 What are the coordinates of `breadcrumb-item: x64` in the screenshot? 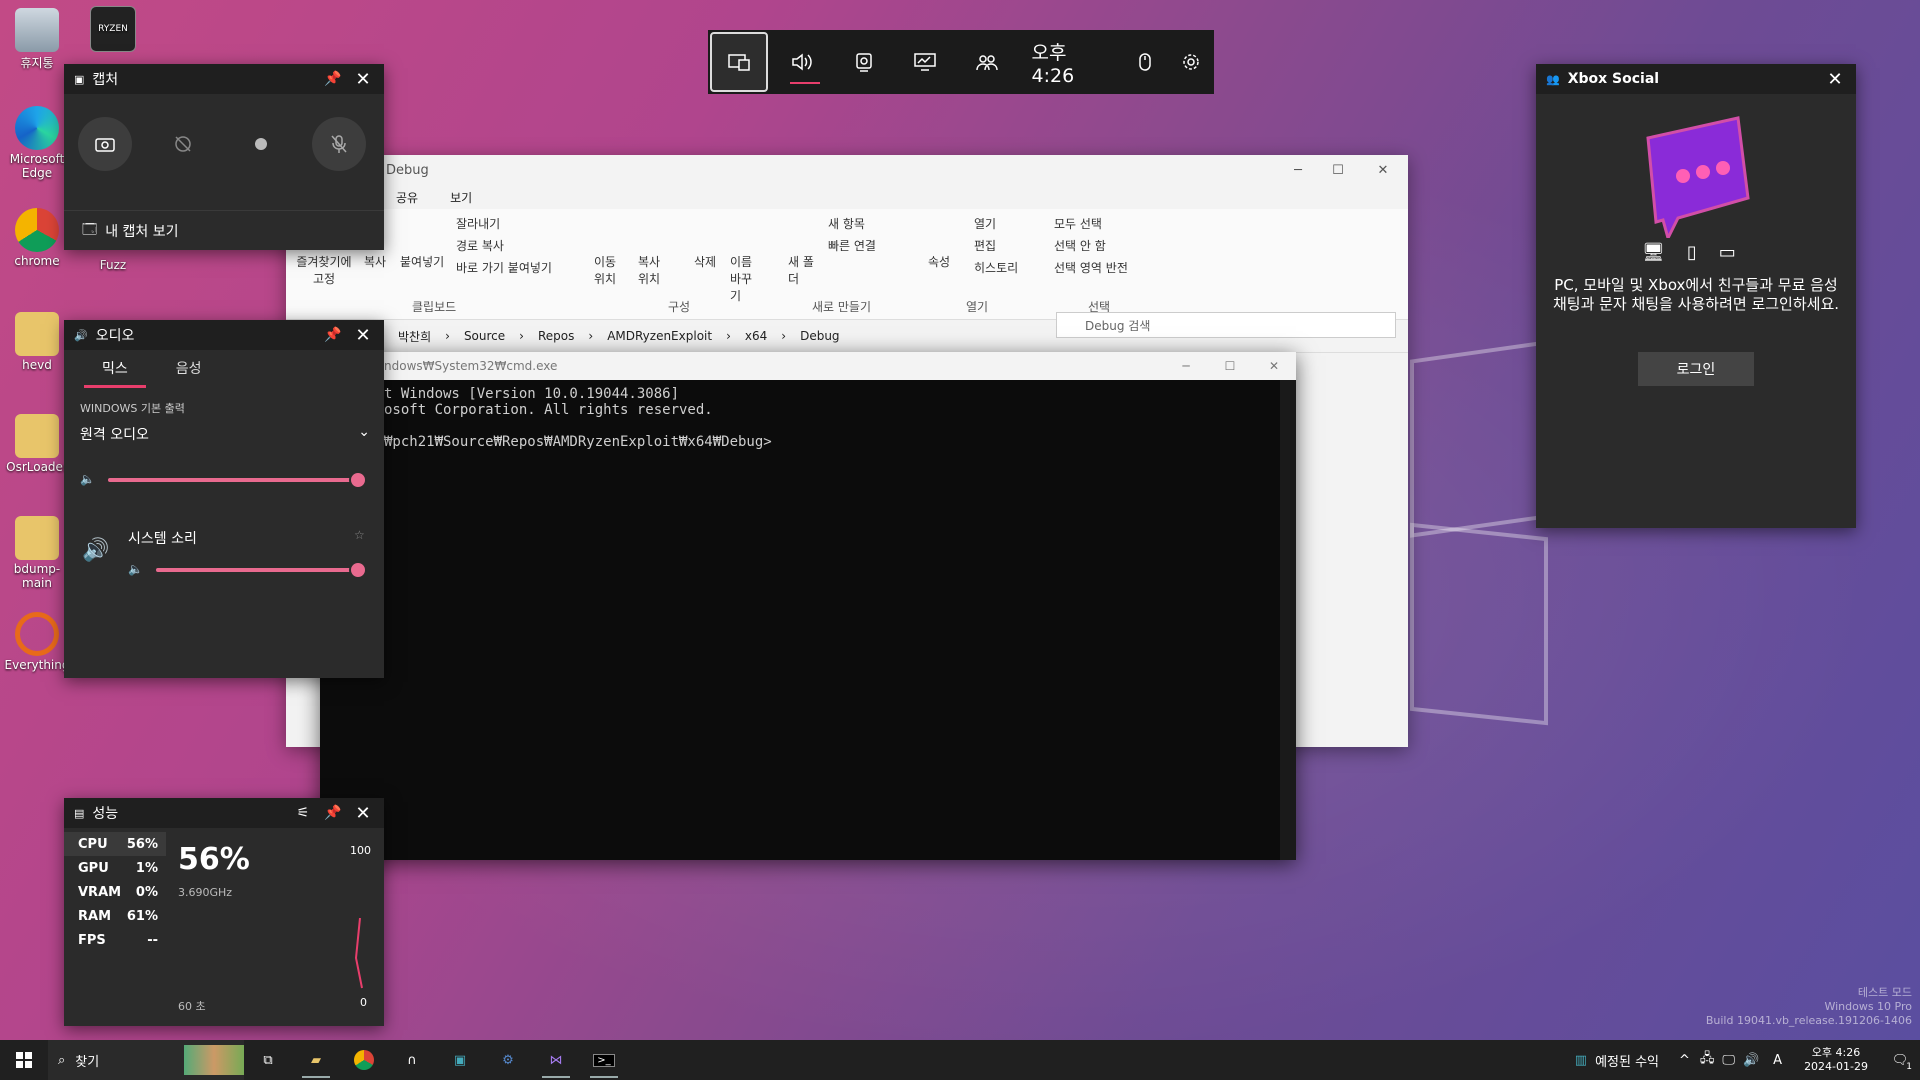 It's located at (756, 336).